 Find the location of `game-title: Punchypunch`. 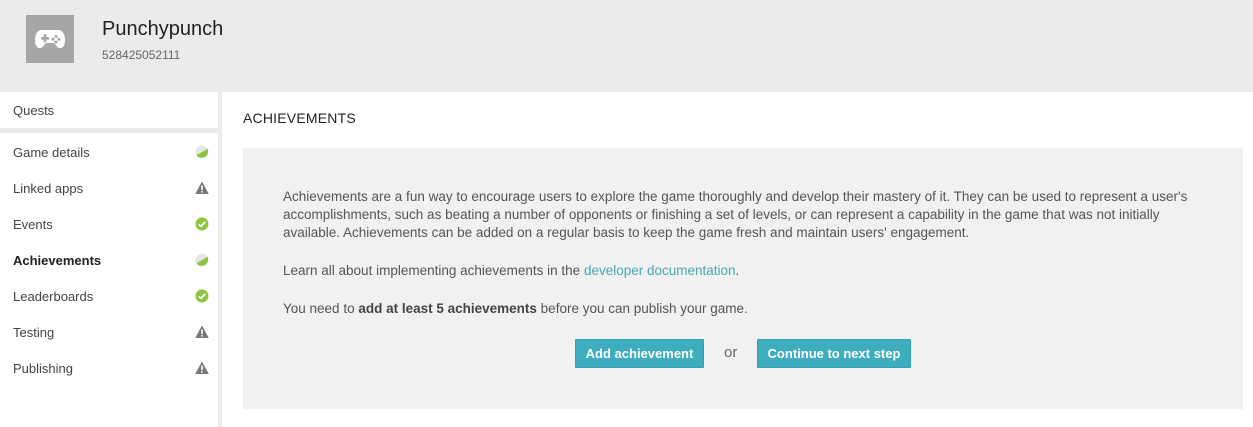

game-title: Punchypunch is located at coordinates (163, 29).